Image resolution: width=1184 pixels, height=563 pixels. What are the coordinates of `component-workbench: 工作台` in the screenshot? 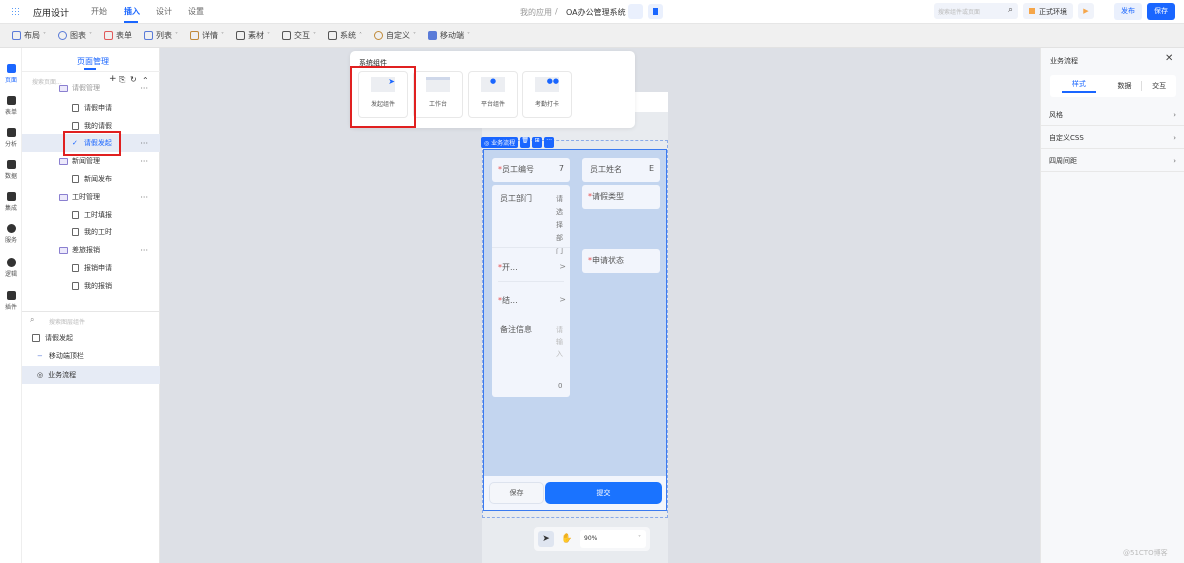 It's located at (438, 94).